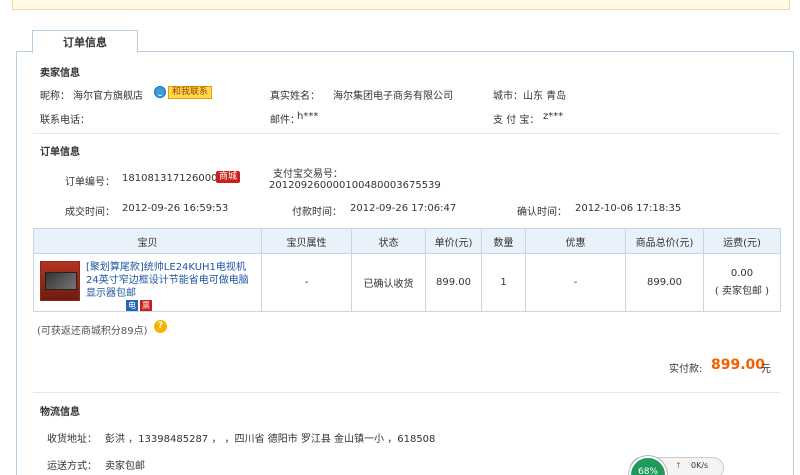 This screenshot has width=800, height=475. Describe the element at coordinates (72, 439) in the screenshot. I see `address-label: 收货地址：` at that location.